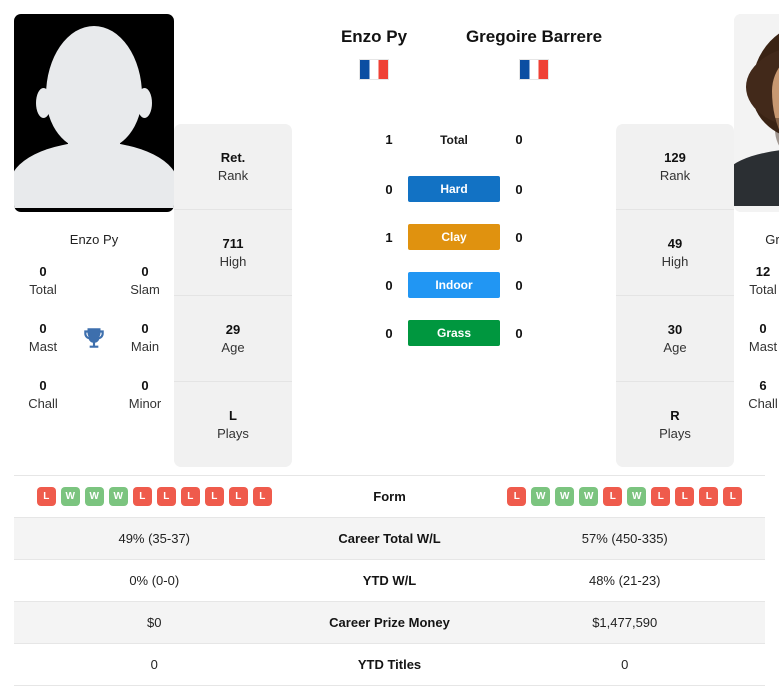 Image resolution: width=779 pixels, height=699 pixels. Describe the element at coordinates (233, 329) in the screenshot. I see `left-age-value: 29` at that location.